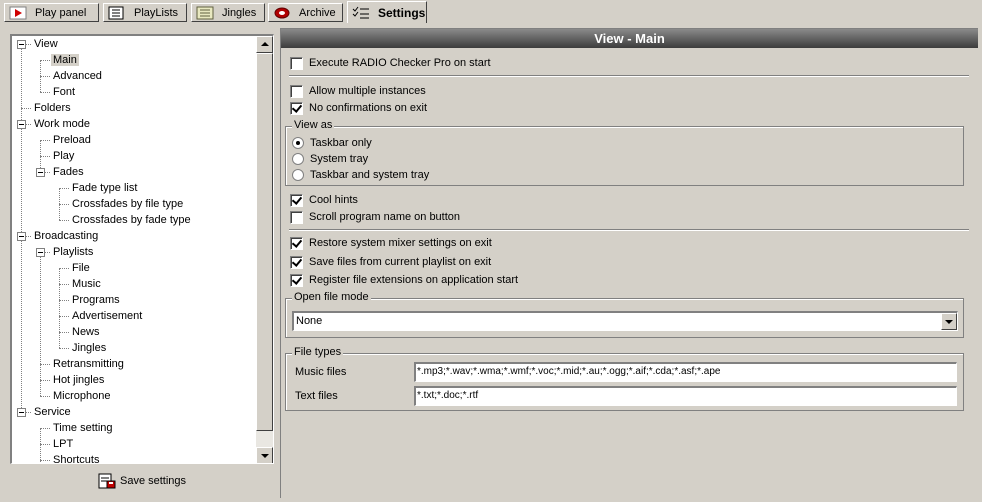 The width and height of the screenshot is (982, 502). Describe the element at coordinates (46, 44) in the screenshot. I see `tree-item-view: View` at that location.